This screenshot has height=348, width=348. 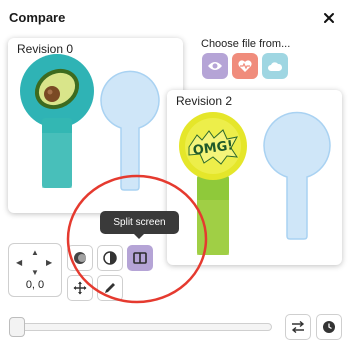 What do you see at coordinates (37, 17) in the screenshot?
I see `window-title: Compare` at bounding box center [37, 17].